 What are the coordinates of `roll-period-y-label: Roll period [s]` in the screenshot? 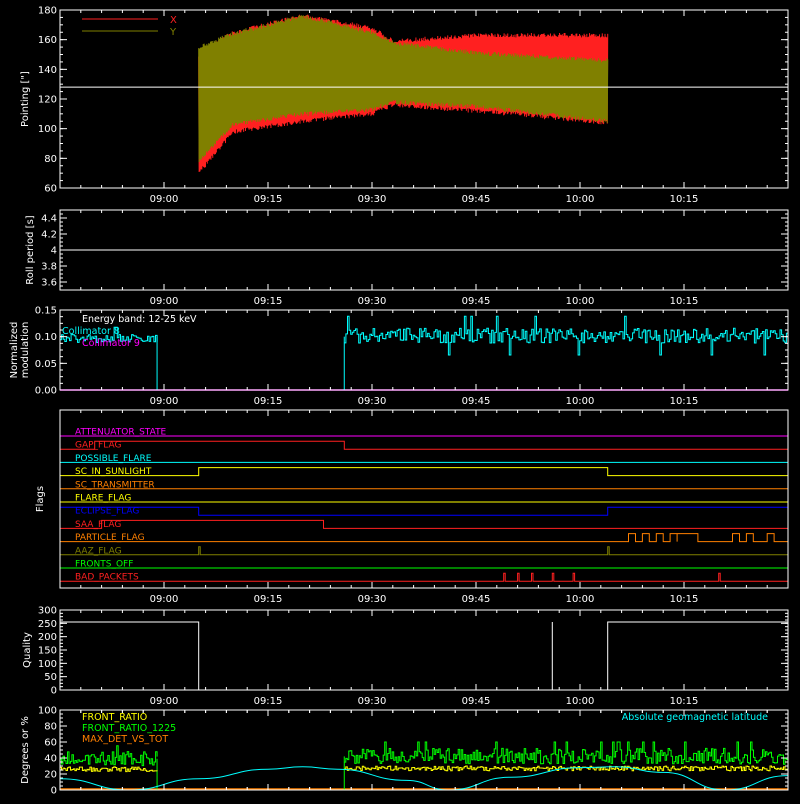 It's located at (30, 249).